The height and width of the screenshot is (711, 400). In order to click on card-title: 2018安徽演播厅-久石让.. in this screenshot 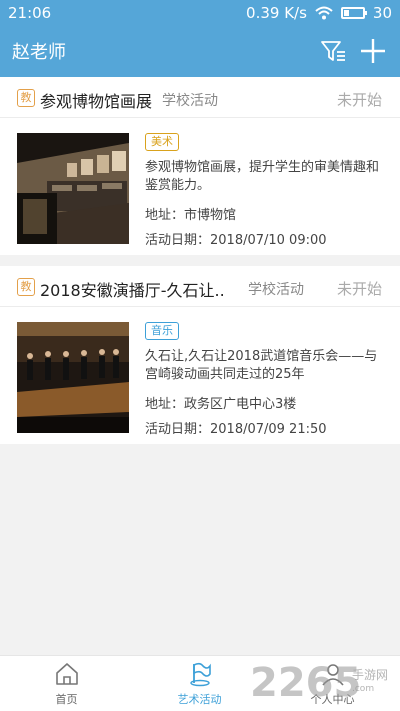, I will do `click(132, 290)`.